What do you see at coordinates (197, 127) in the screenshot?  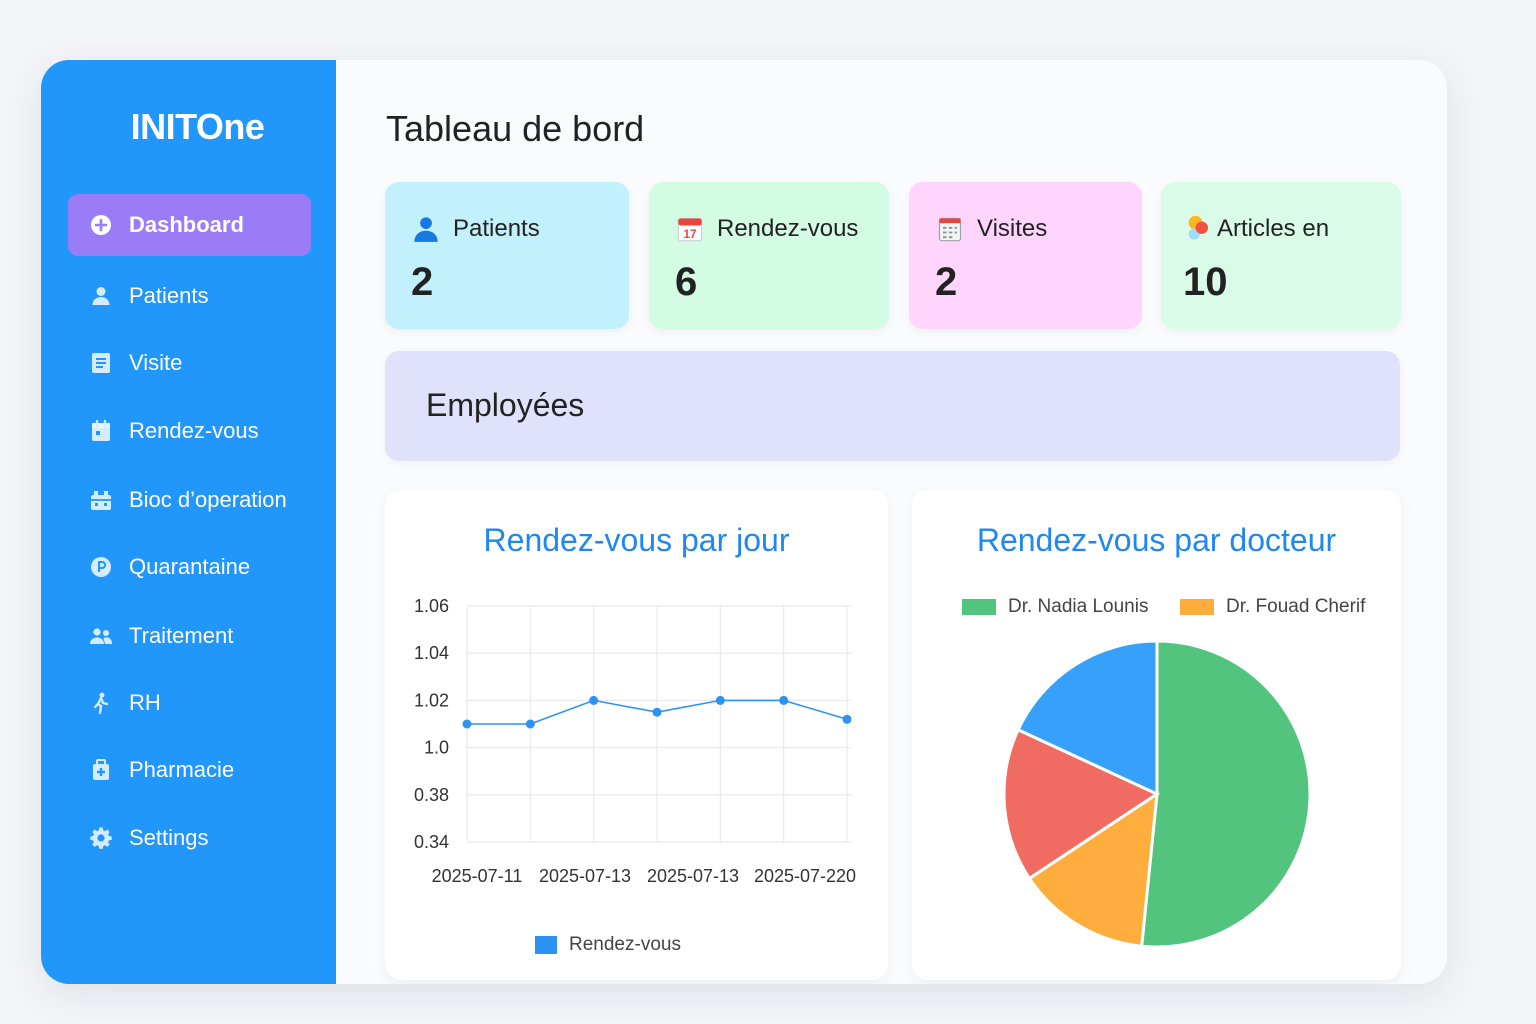 I see `brand-logo: INITOne` at bounding box center [197, 127].